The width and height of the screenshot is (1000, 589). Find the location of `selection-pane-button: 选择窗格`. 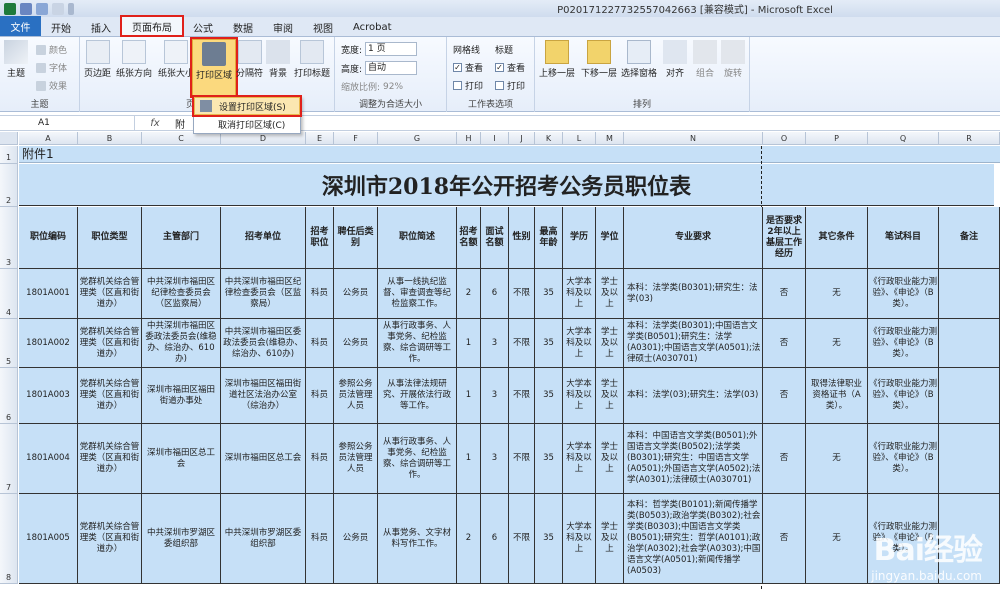

selection-pane-button: 选择窗格 is located at coordinates (639, 59).